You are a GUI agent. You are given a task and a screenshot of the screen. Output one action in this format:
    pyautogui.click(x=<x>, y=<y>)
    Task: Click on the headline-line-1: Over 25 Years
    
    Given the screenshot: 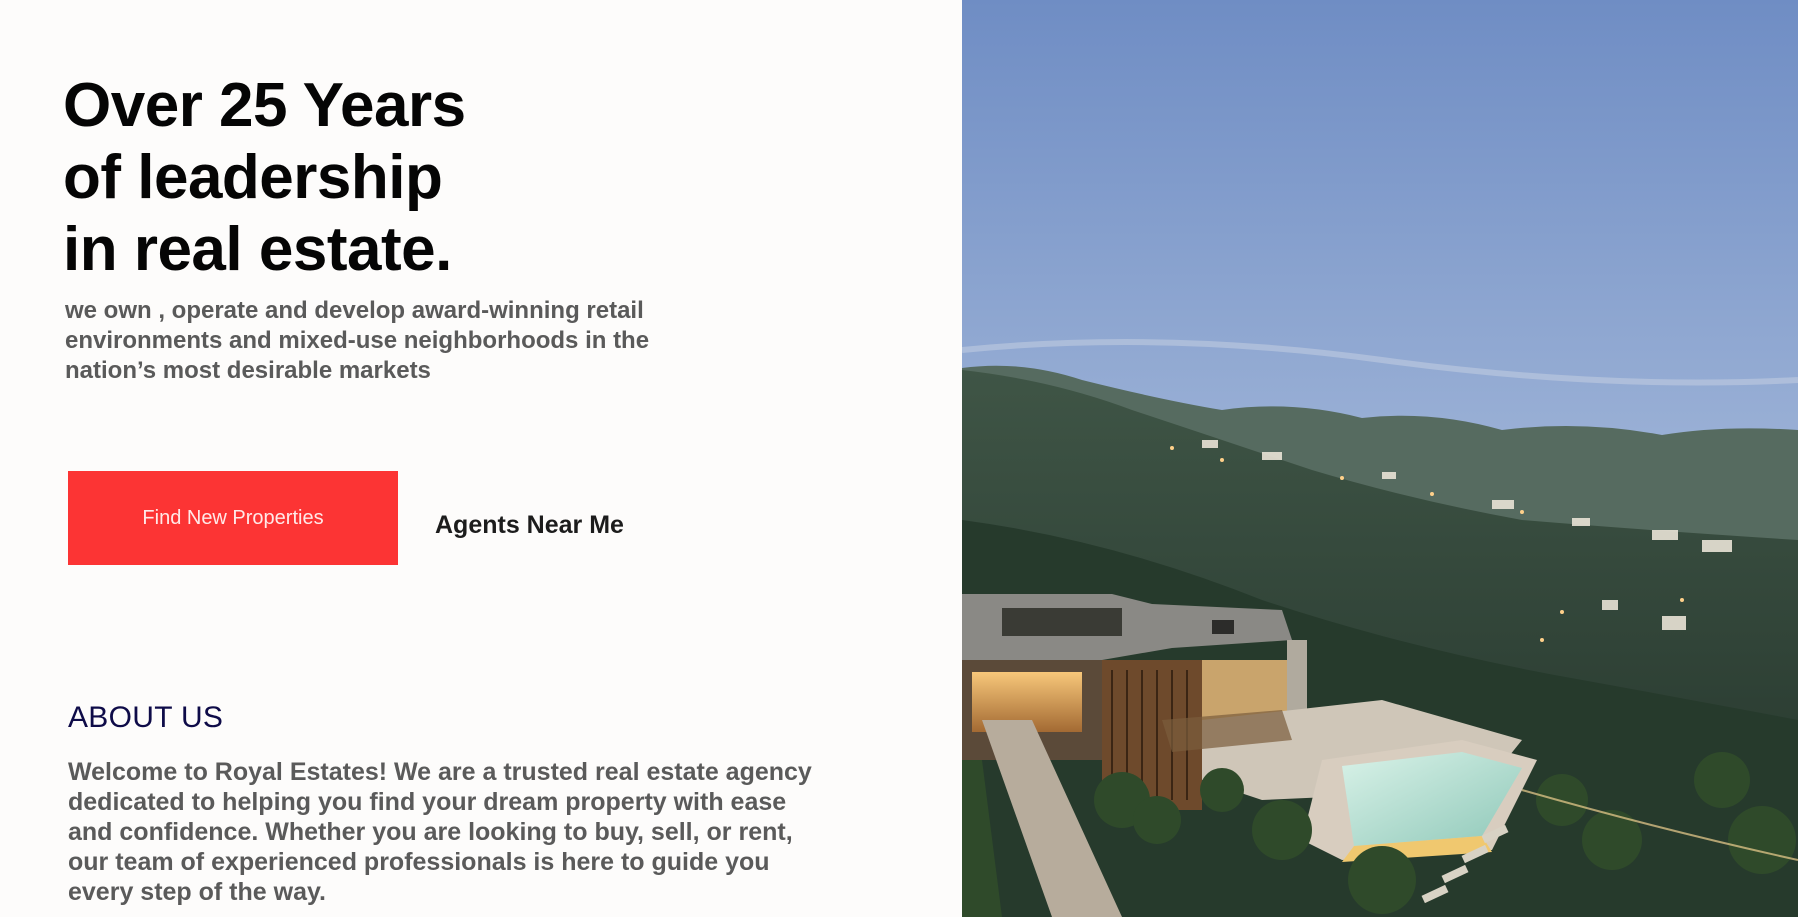 What is the action you would take?
    pyautogui.click(x=264, y=105)
    